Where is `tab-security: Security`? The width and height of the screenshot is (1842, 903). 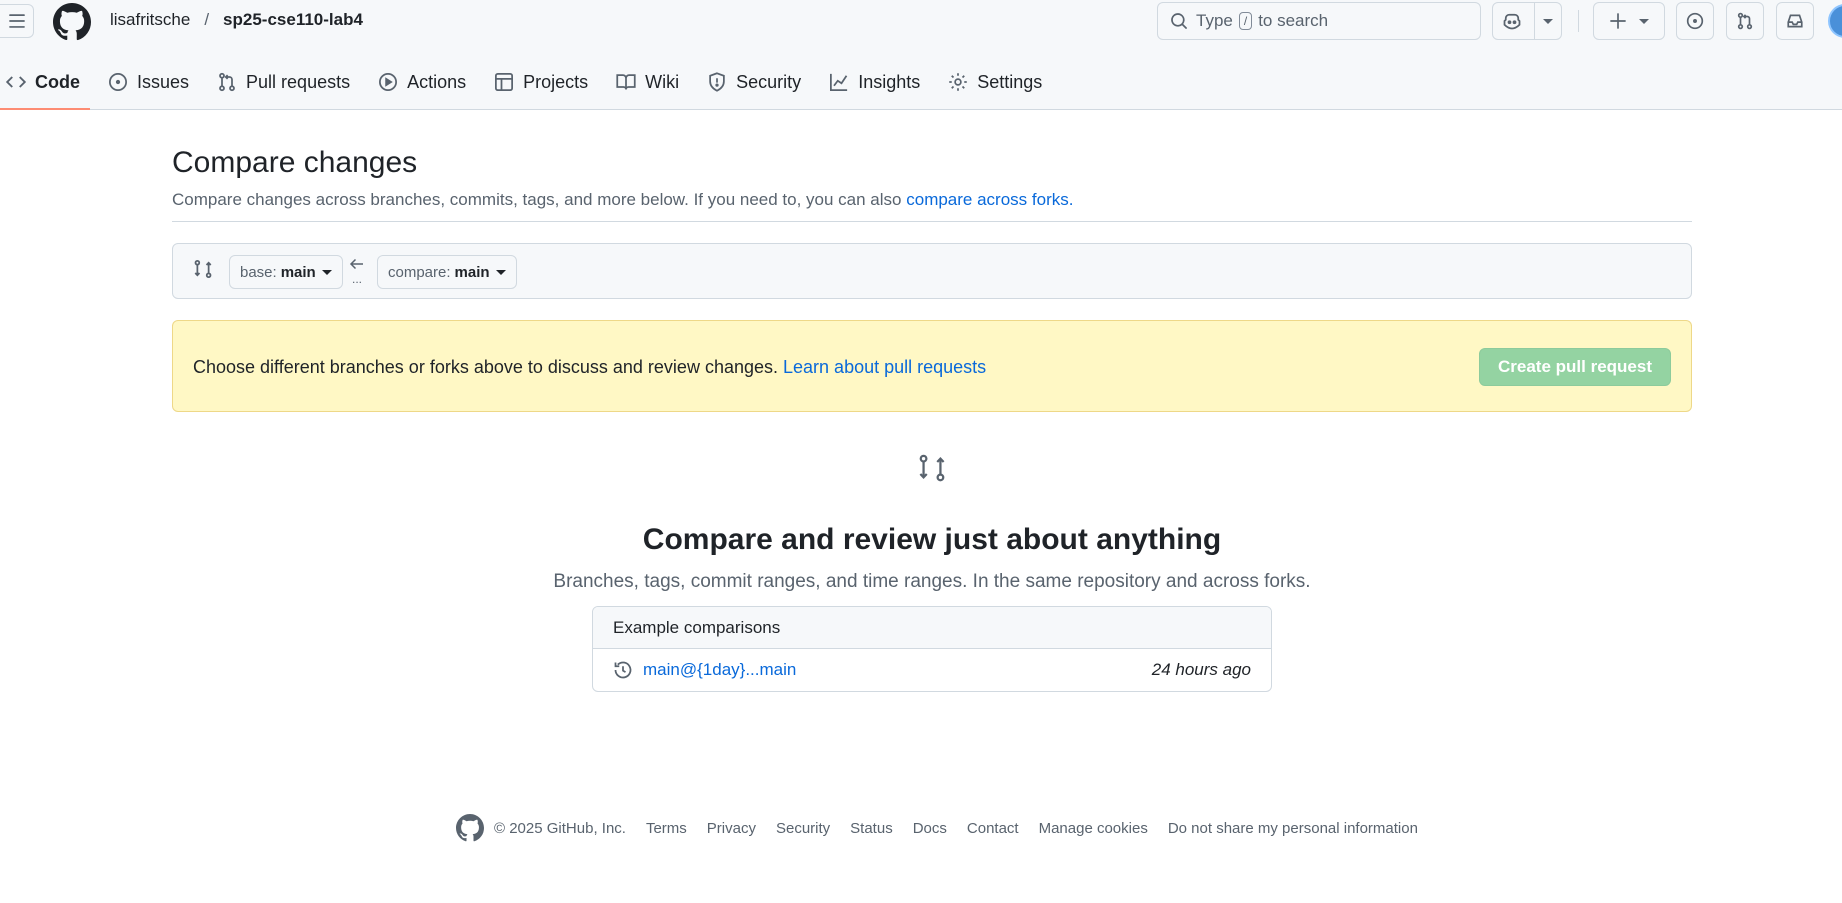 tab-security: Security is located at coordinates (756, 82).